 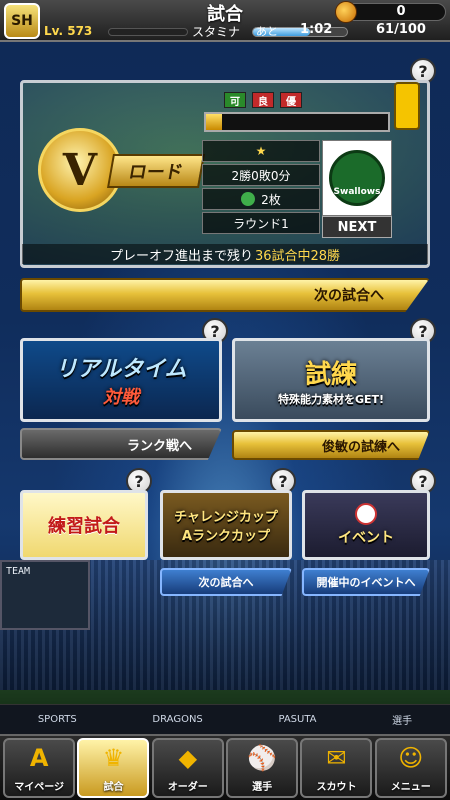 I want to click on team-logo-icon: SH, so click(x=22, y=21).